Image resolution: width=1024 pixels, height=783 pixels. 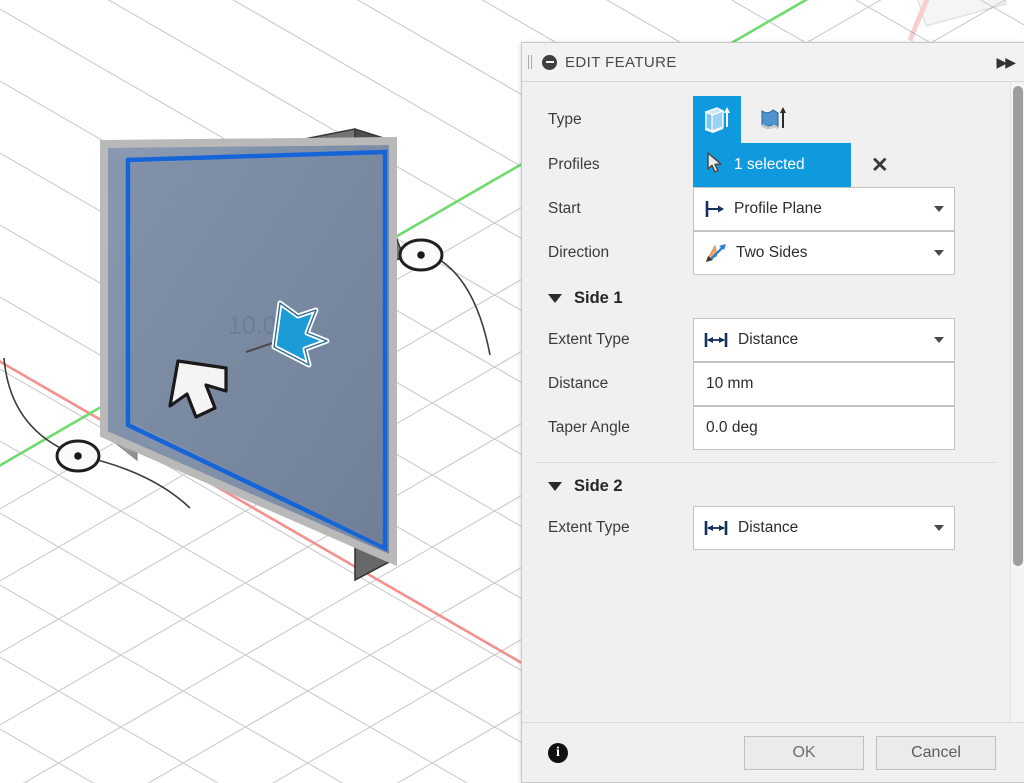 I want to click on dialog-footer: i OK Cancel, so click(x=773, y=752).